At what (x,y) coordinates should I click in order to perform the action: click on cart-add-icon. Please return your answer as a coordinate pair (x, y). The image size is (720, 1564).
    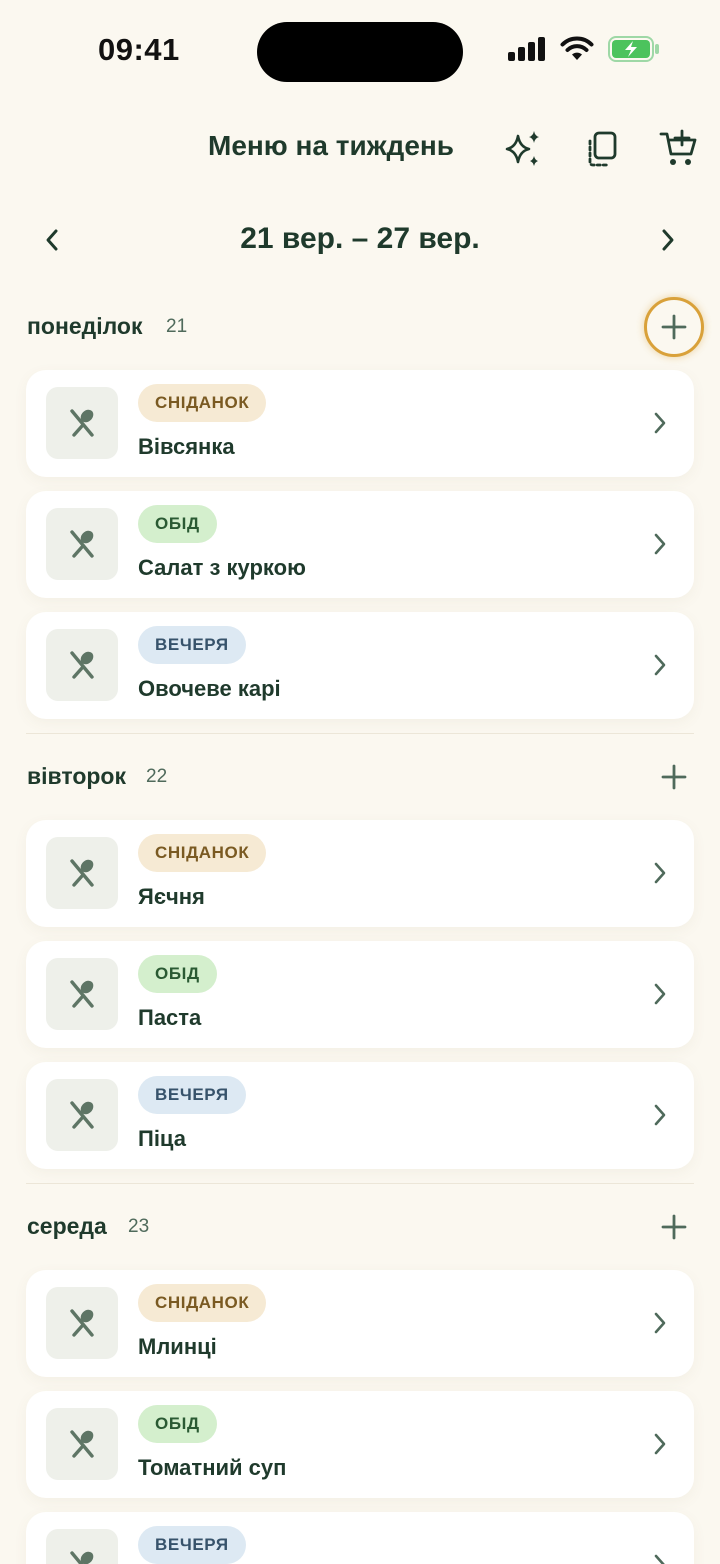
    Looking at the image, I should click on (678, 147).